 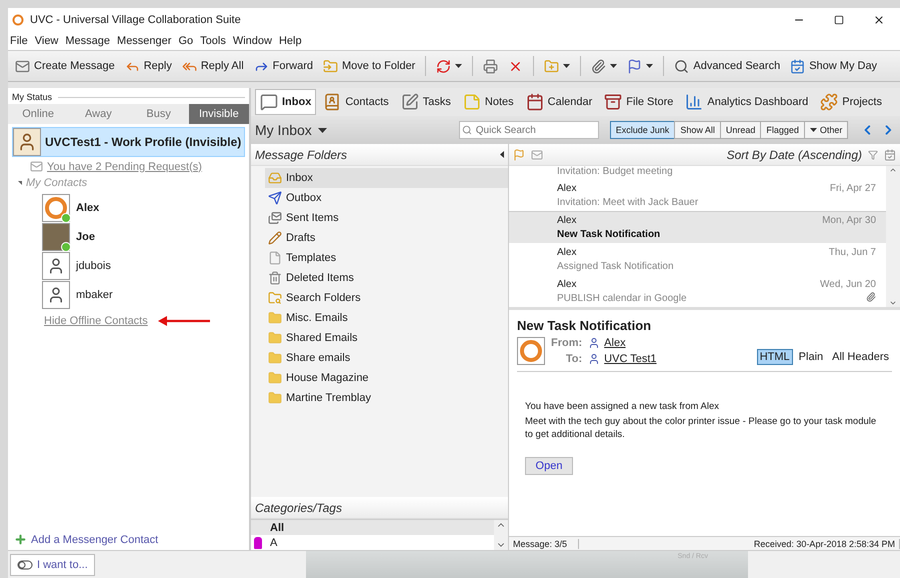 What do you see at coordinates (20, 183) in the screenshot?
I see `expand-triangle-icon` at bounding box center [20, 183].